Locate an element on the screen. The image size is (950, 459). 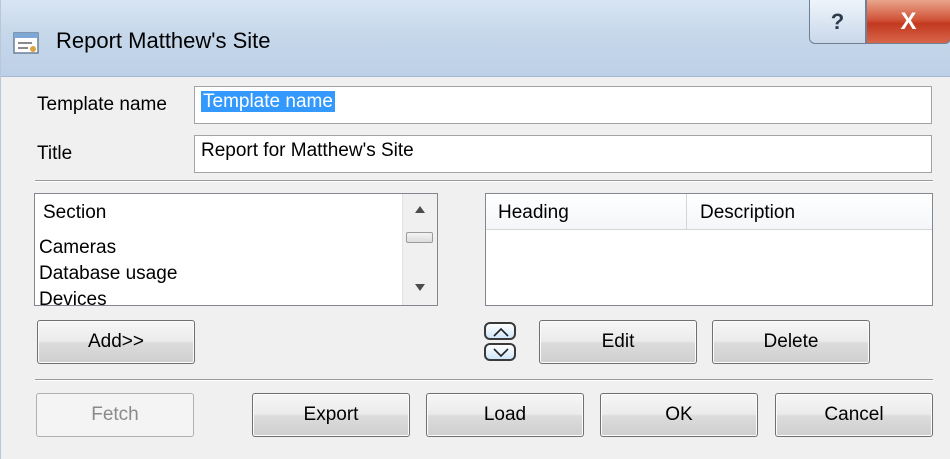
delete-button-label: Delete is located at coordinates (791, 341).